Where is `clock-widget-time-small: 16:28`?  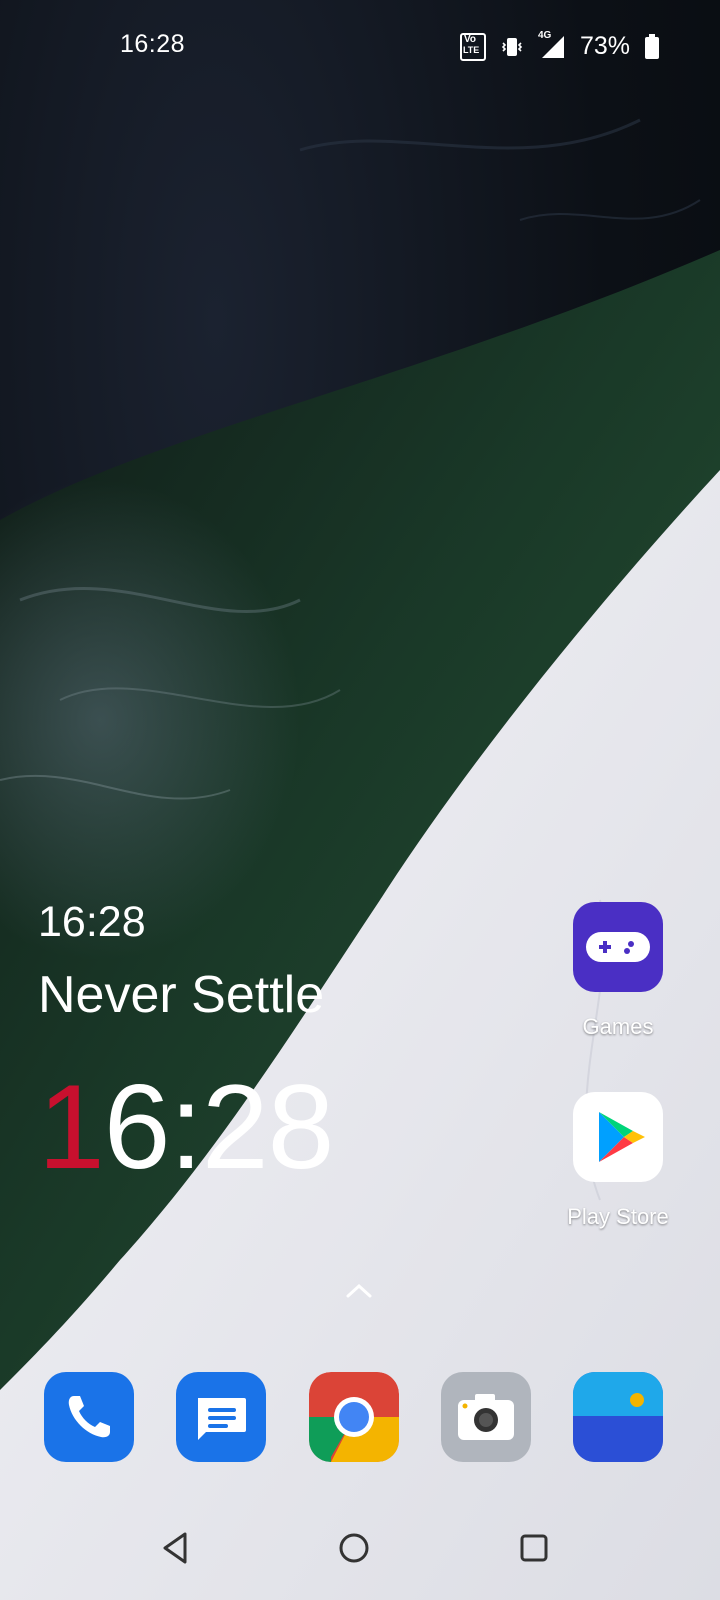
clock-widget-time-small: 16:28 is located at coordinates (92, 922).